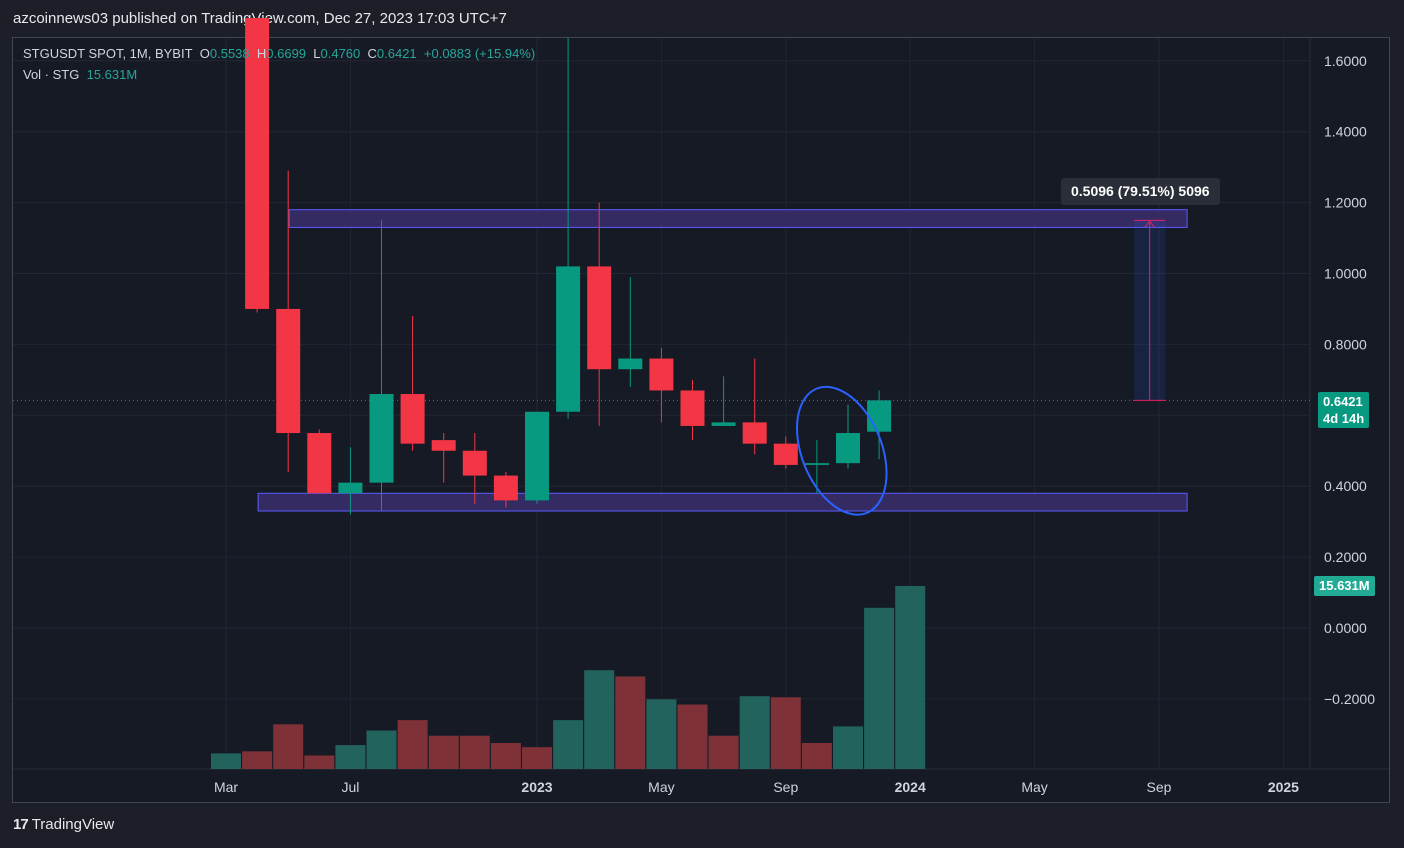 This screenshot has height=848, width=1404. I want to click on price-tick-label: 1.6000, so click(1345, 61).